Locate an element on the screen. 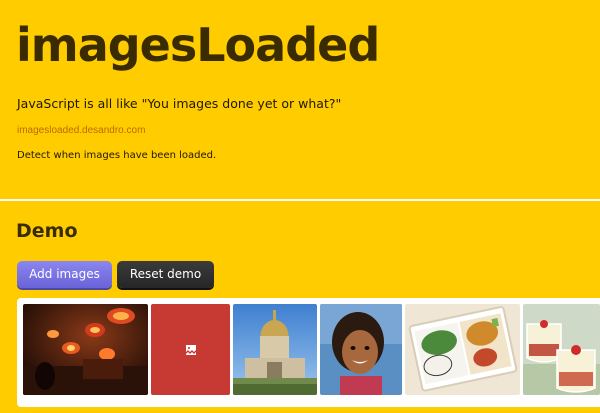 This screenshot has width=600, height=413. broken-image-icon is located at coordinates (190, 349).